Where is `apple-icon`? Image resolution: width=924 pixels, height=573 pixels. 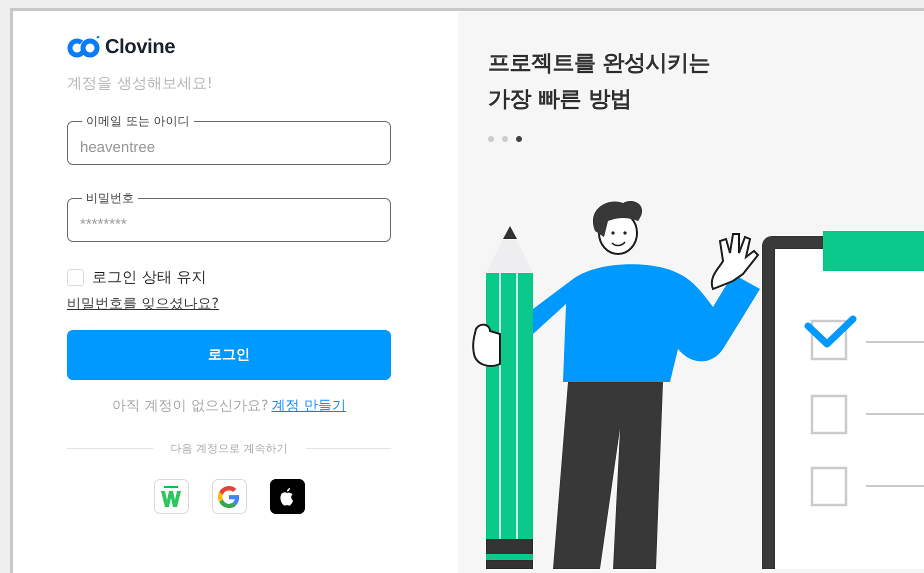 apple-icon is located at coordinates (287, 497).